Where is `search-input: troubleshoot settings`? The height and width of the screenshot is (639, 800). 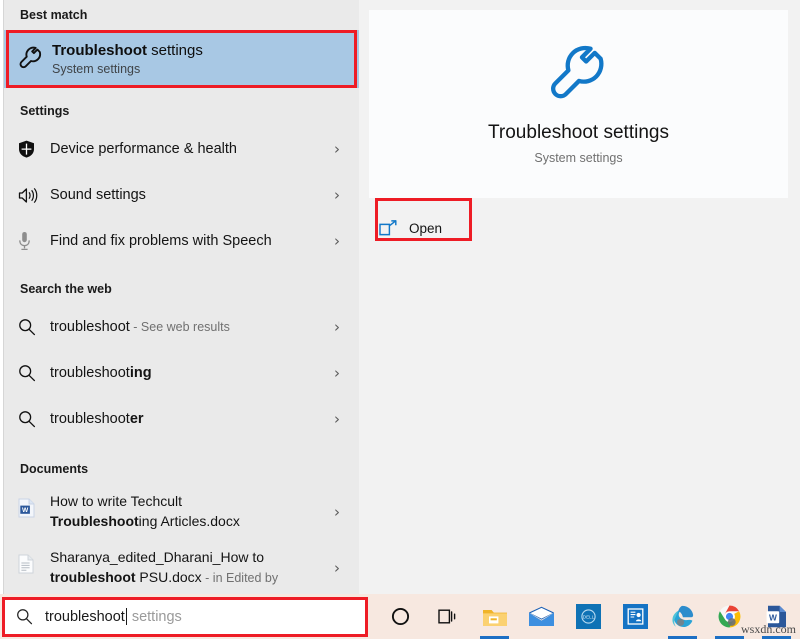
search-input: troubleshoot settings is located at coordinates (113, 616).